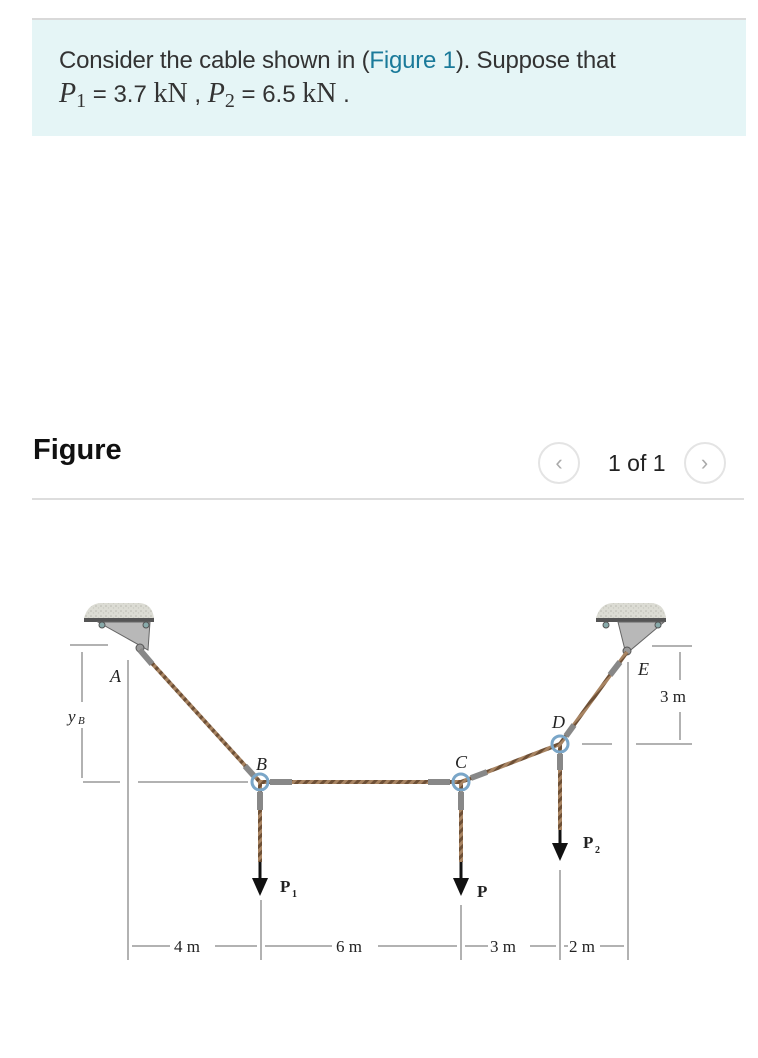 This screenshot has height=1058, width=758. I want to click on cable-AB, so click(200, 716).